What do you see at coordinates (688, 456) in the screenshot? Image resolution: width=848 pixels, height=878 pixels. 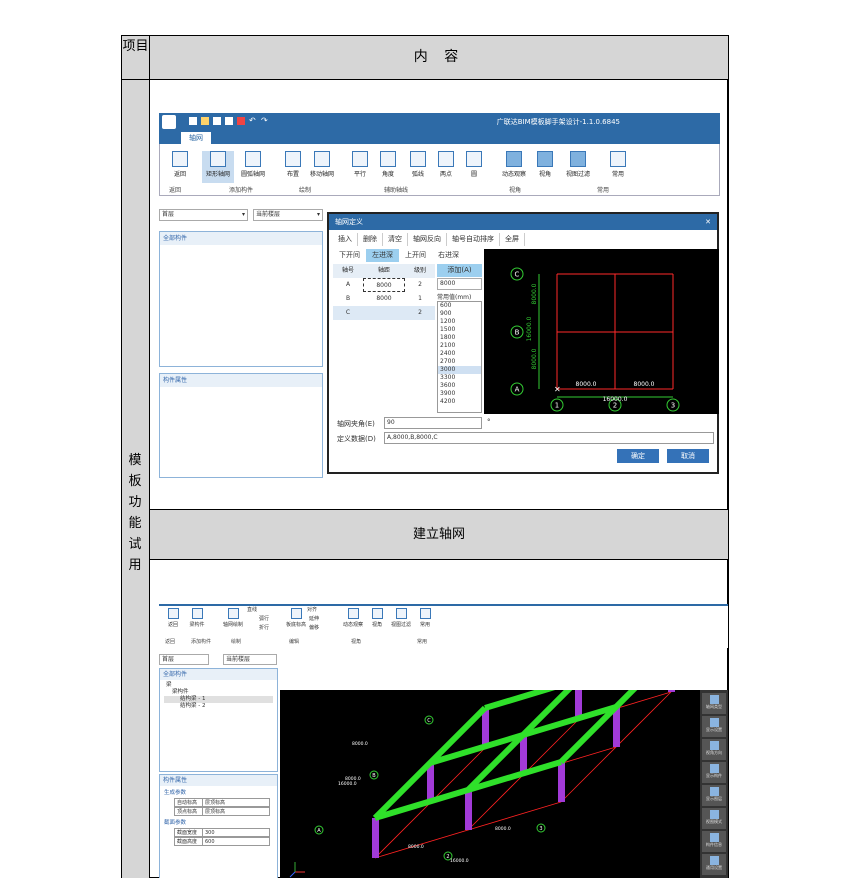 I see `cancel-button: 取消` at bounding box center [688, 456].